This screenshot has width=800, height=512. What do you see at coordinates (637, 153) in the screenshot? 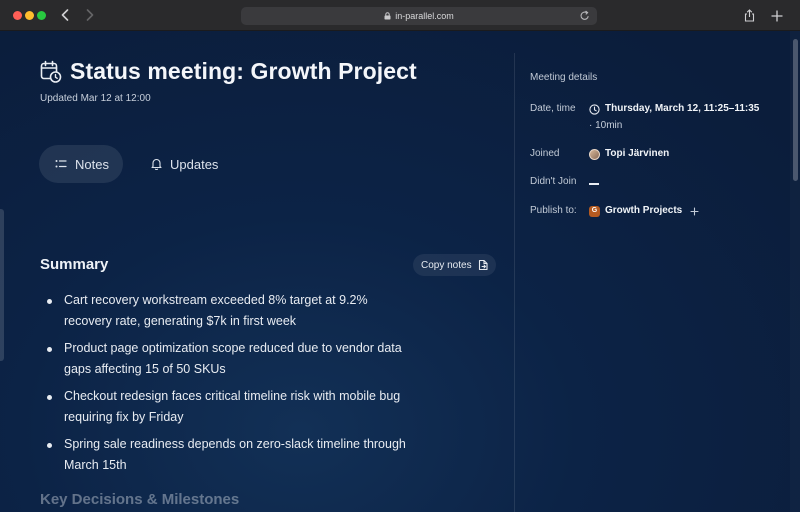
I see `joined-person-name: Topi Järvinen` at bounding box center [637, 153].